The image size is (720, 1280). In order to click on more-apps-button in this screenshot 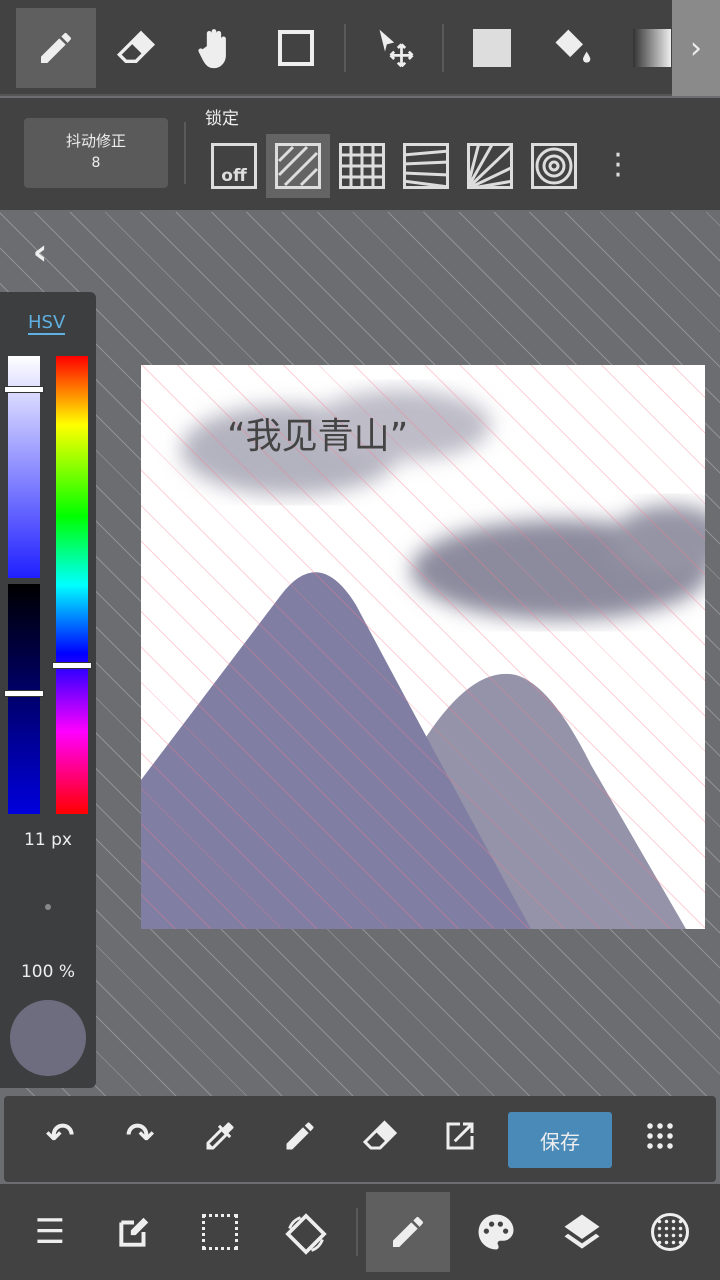, I will do `click(660, 1136)`.